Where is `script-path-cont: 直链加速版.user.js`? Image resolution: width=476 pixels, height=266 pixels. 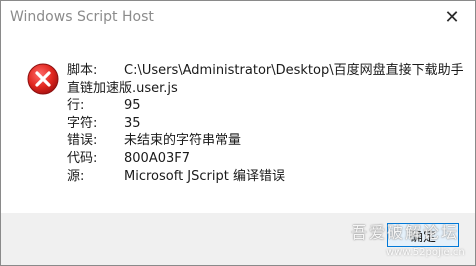 script-path-cont: 直链加速版.user.js is located at coordinates (122, 88).